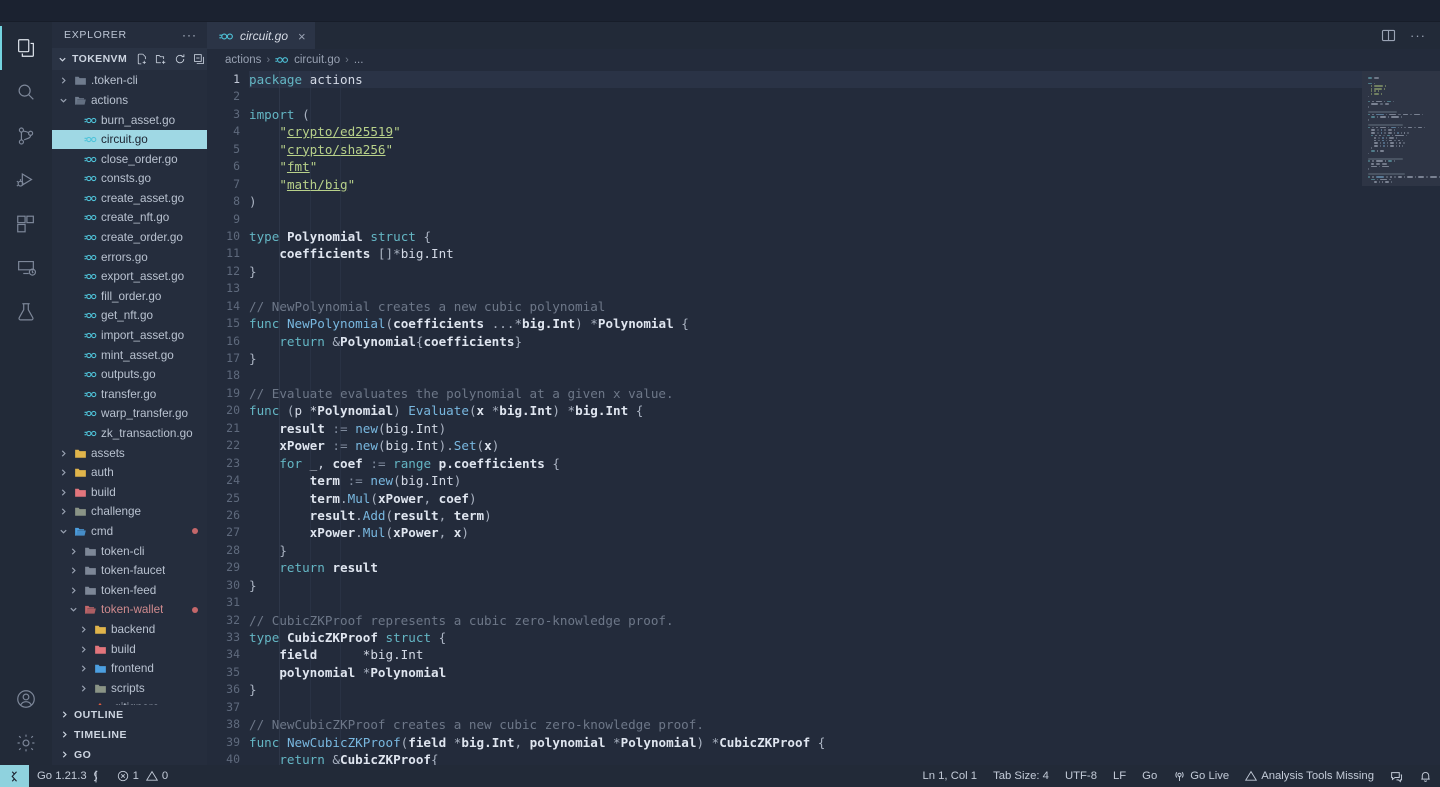  Describe the element at coordinates (805, 445) in the screenshot. I see `code-line: xPower := new(big.Int).Set(x)` at that location.